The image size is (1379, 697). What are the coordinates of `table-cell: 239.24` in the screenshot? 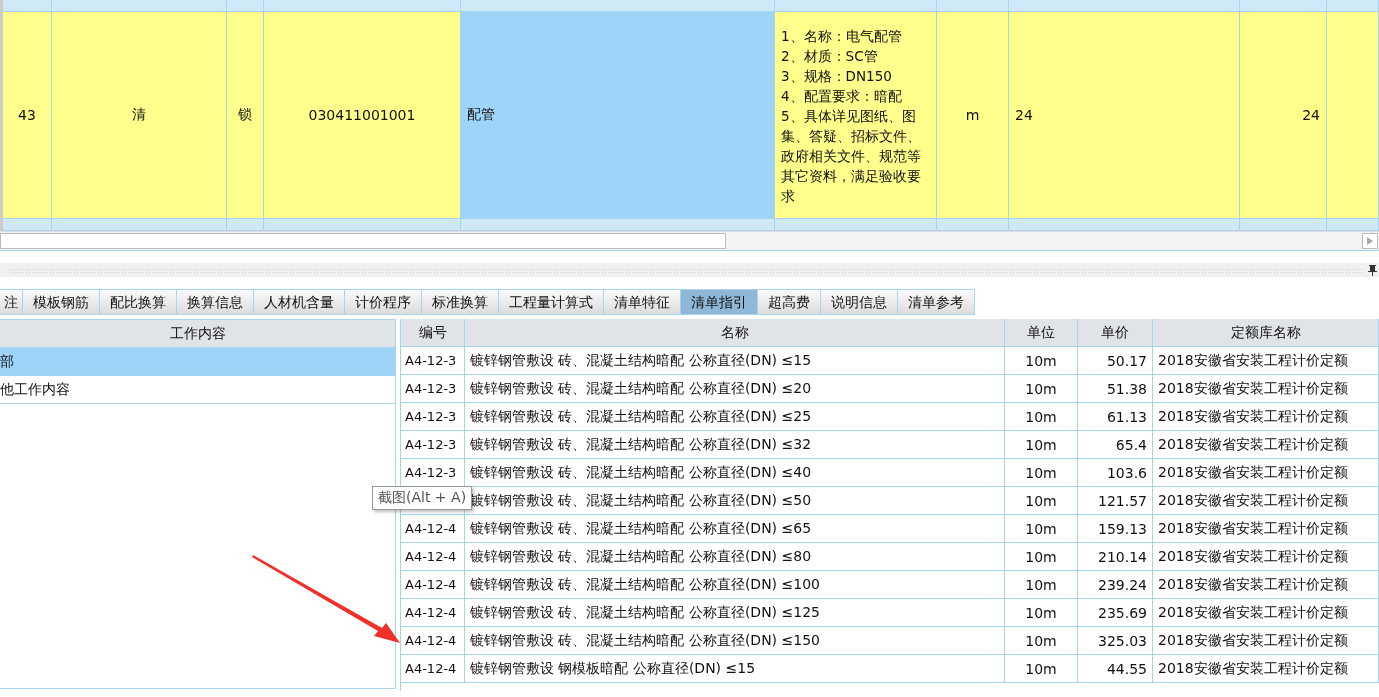 It's located at (1115, 585).